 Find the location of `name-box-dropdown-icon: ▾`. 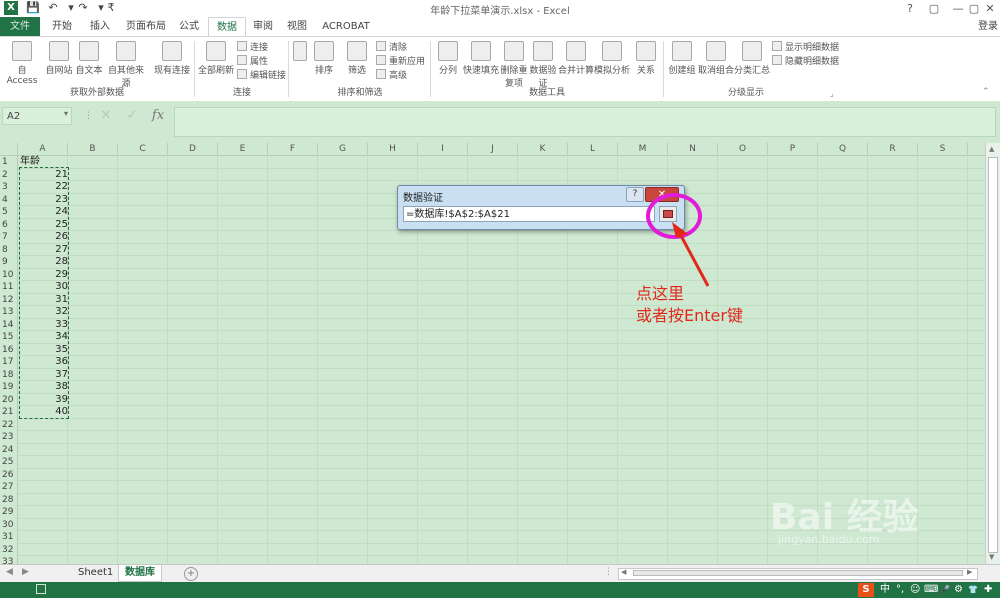

name-box-dropdown-icon: ▾ is located at coordinates (66, 113).